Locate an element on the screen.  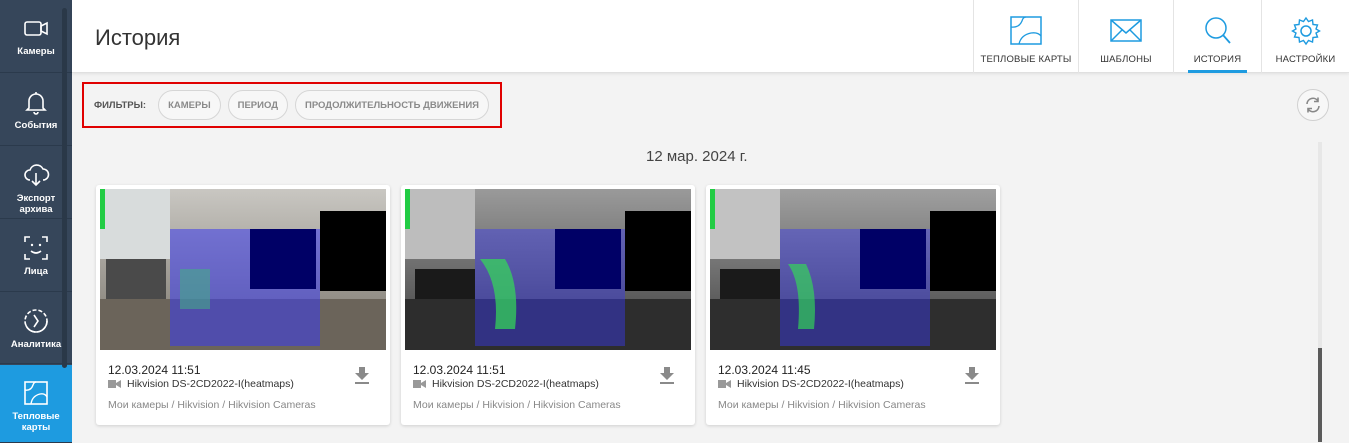
filter-chip-cameras: КАМЕРЫ is located at coordinates (189, 105).